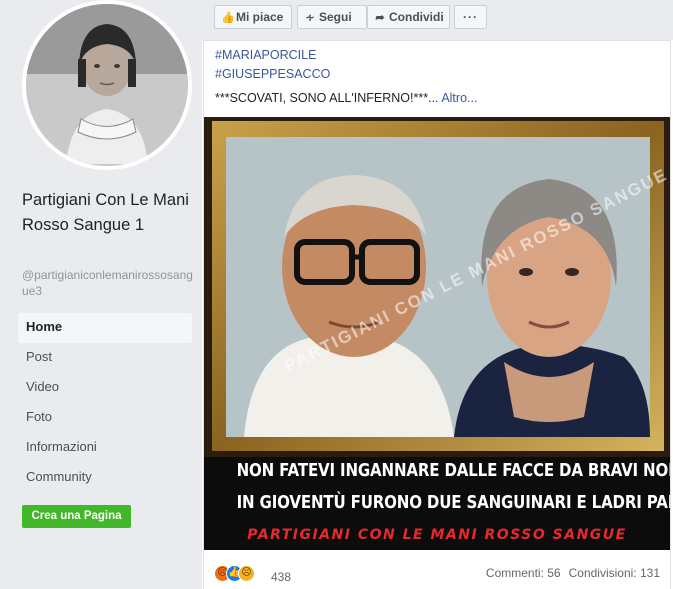  What do you see at coordinates (228, 18) in the screenshot?
I see `thumbs-up-icon: 👍` at bounding box center [228, 18].